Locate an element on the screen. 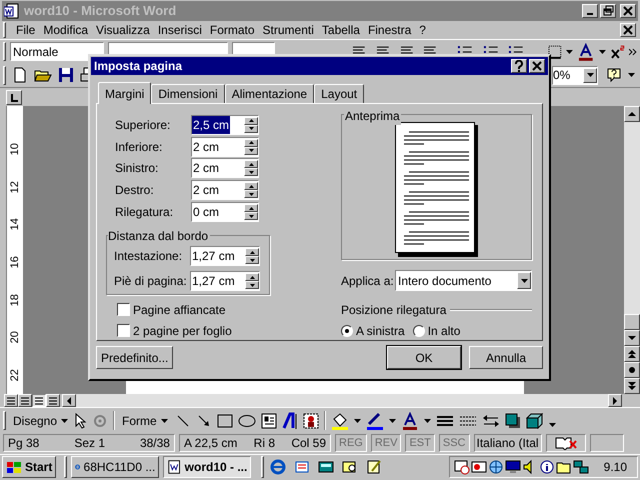 The image size is (640, 480). checkbox-label: Pagine affiancate is located at coordinates (179, 310).